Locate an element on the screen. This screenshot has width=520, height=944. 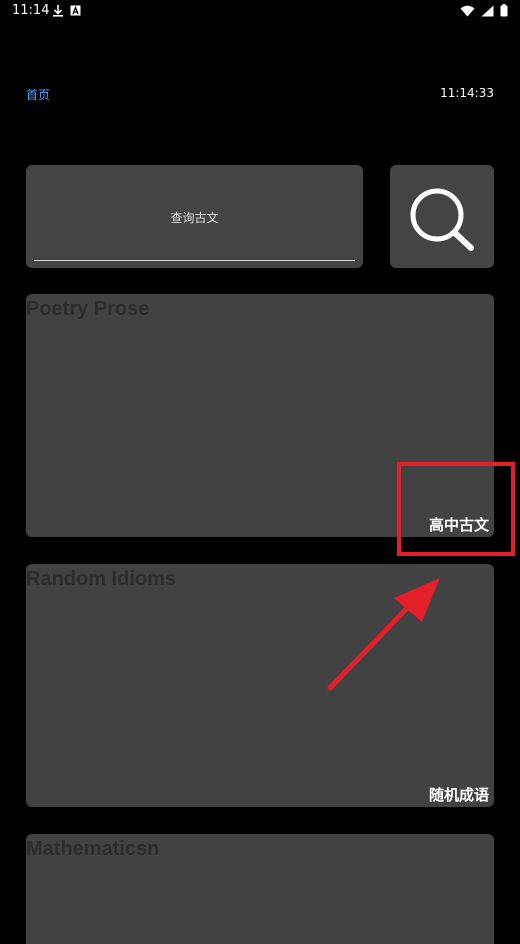
card-title: Random Idioms is located at coordinates (101, 579).